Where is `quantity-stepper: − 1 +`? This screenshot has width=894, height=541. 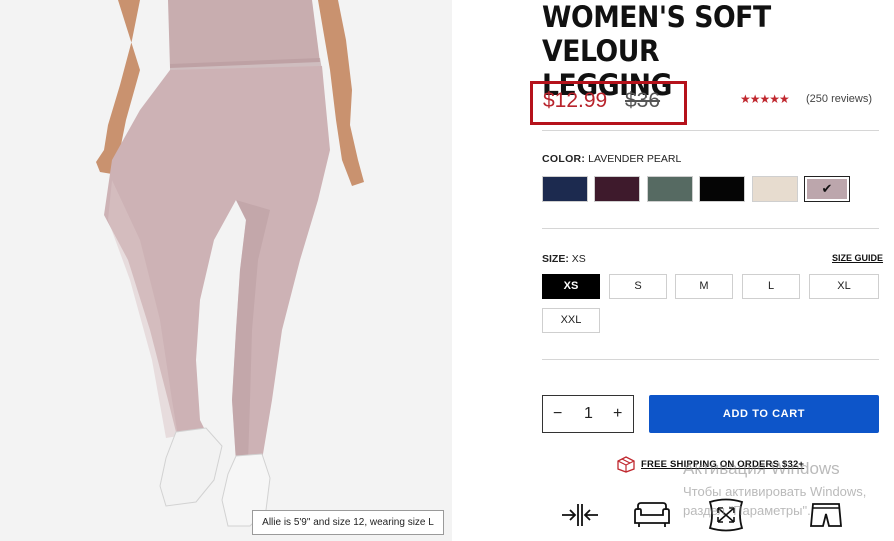
quantity-stepper: − 1 + is located at coordinates (588, 414).